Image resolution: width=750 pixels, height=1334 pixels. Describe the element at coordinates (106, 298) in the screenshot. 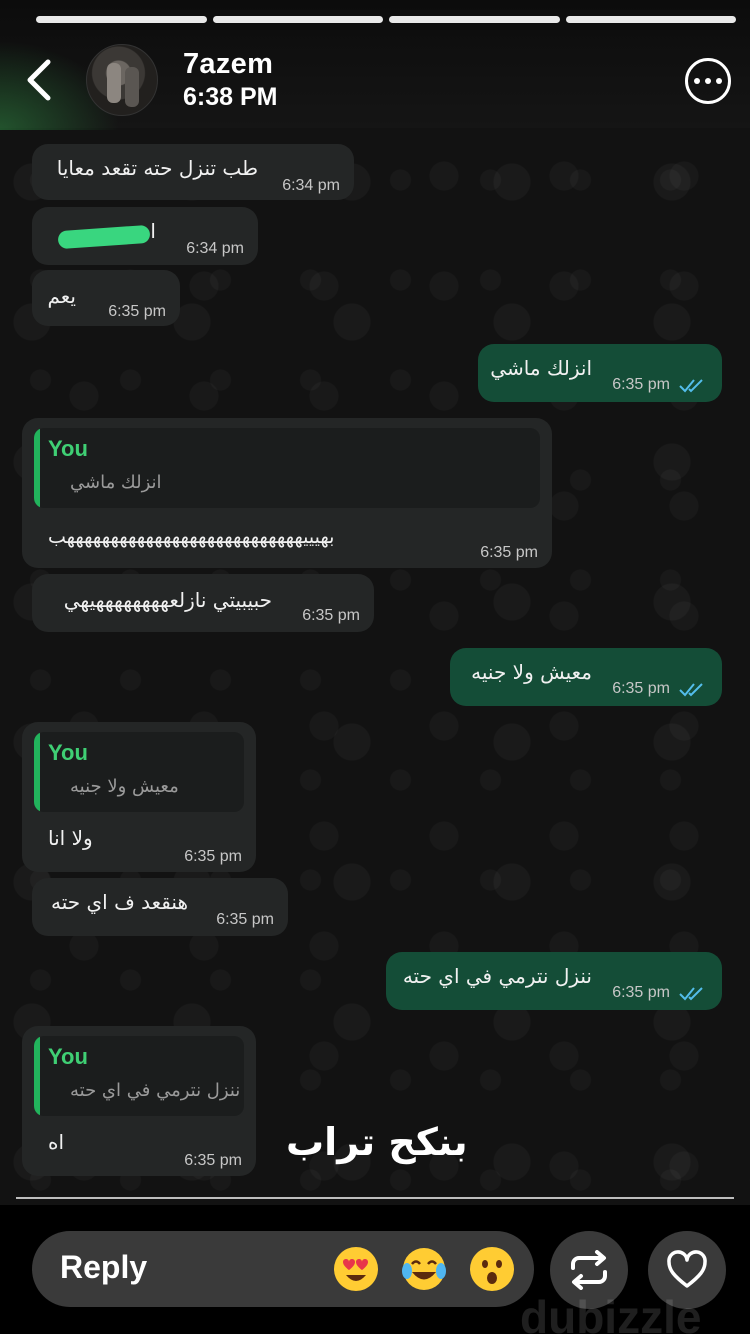

I see `message-incoming: يعم 6:35 pm` at that location.